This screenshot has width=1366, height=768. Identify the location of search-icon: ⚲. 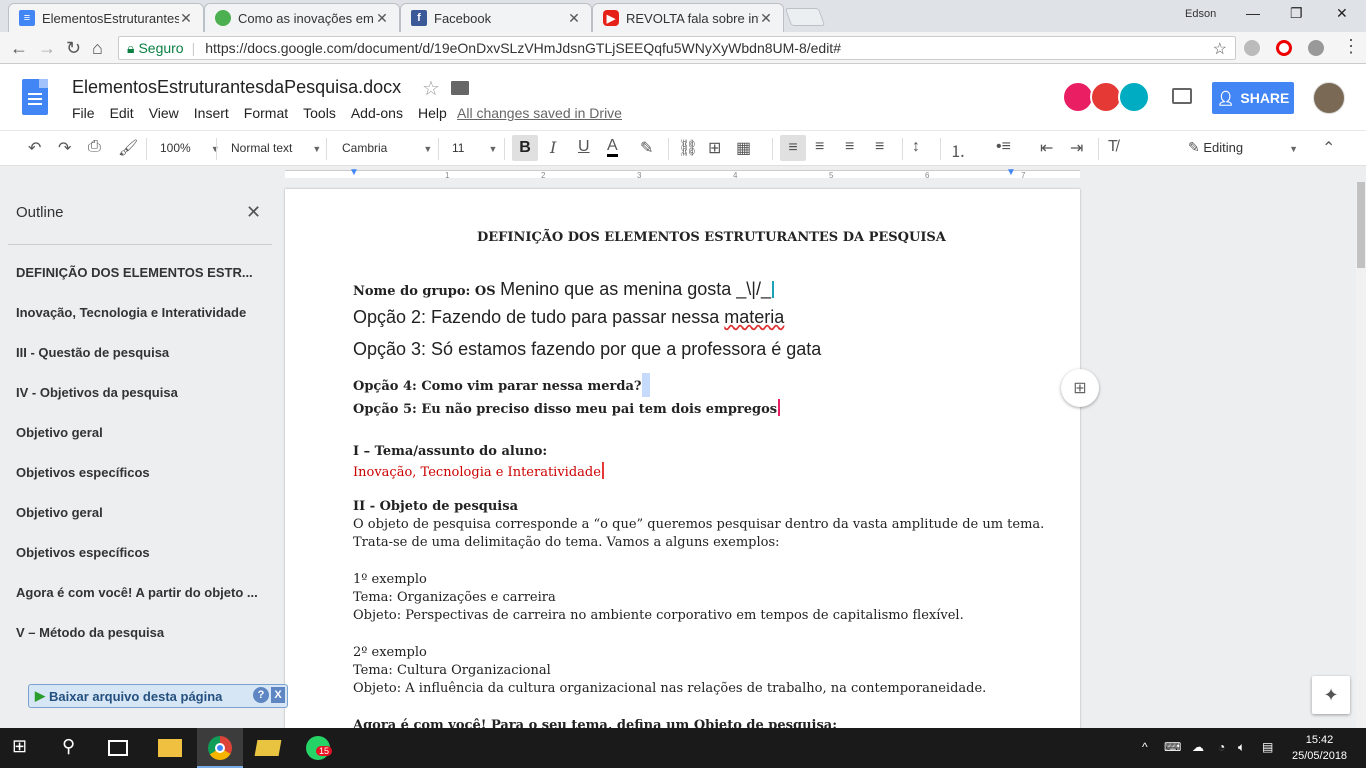
(74, 748).